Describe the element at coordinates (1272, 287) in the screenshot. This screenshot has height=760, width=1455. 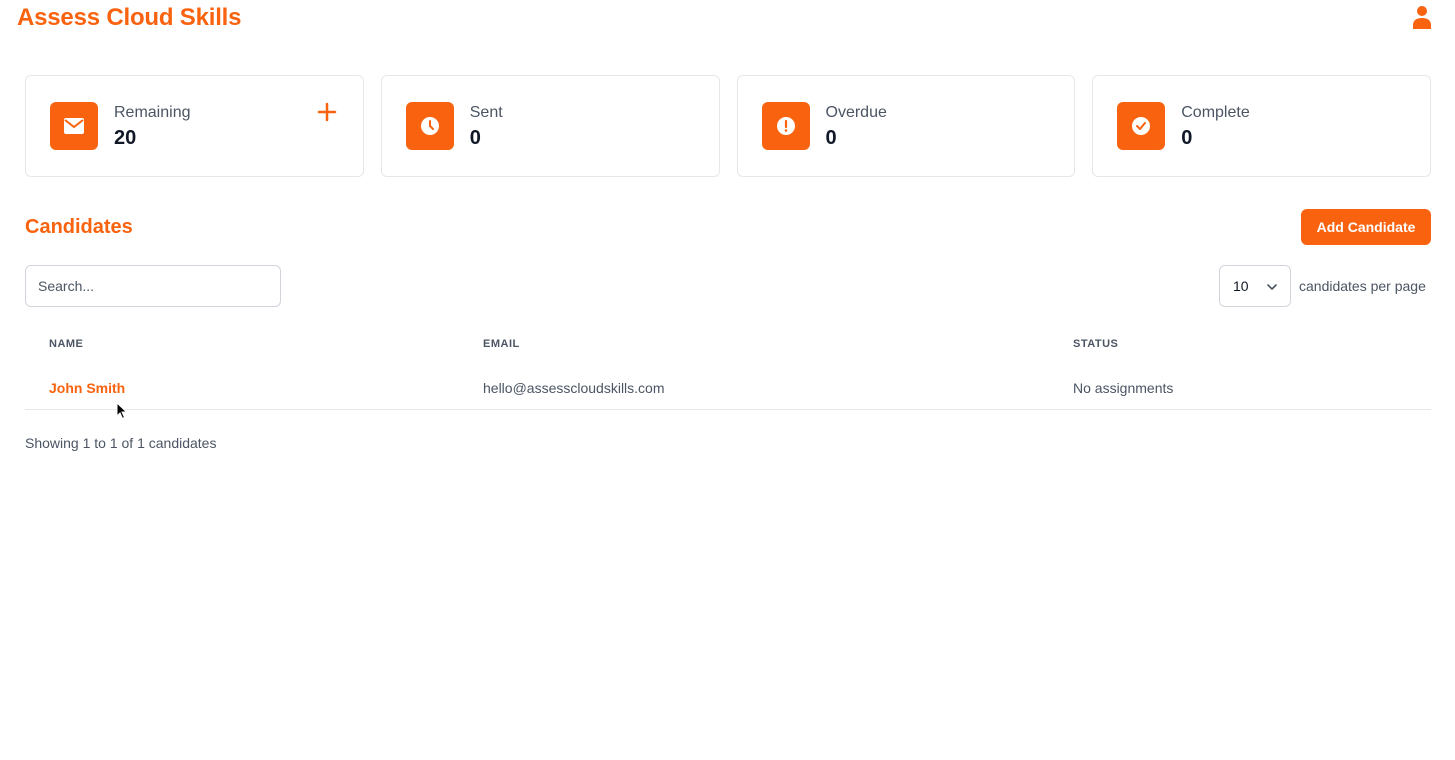
I see `chevron-down-icon` at that location.